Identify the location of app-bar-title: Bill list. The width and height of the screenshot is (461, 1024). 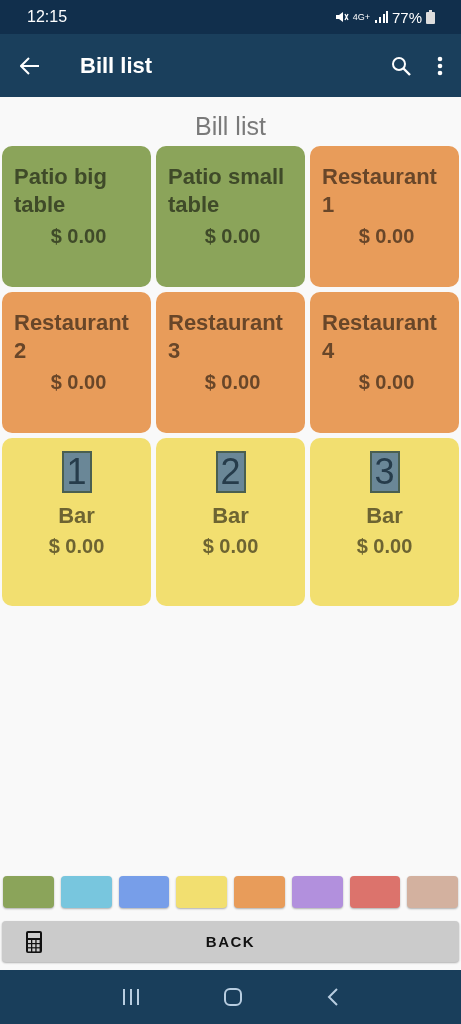
(117, 65).